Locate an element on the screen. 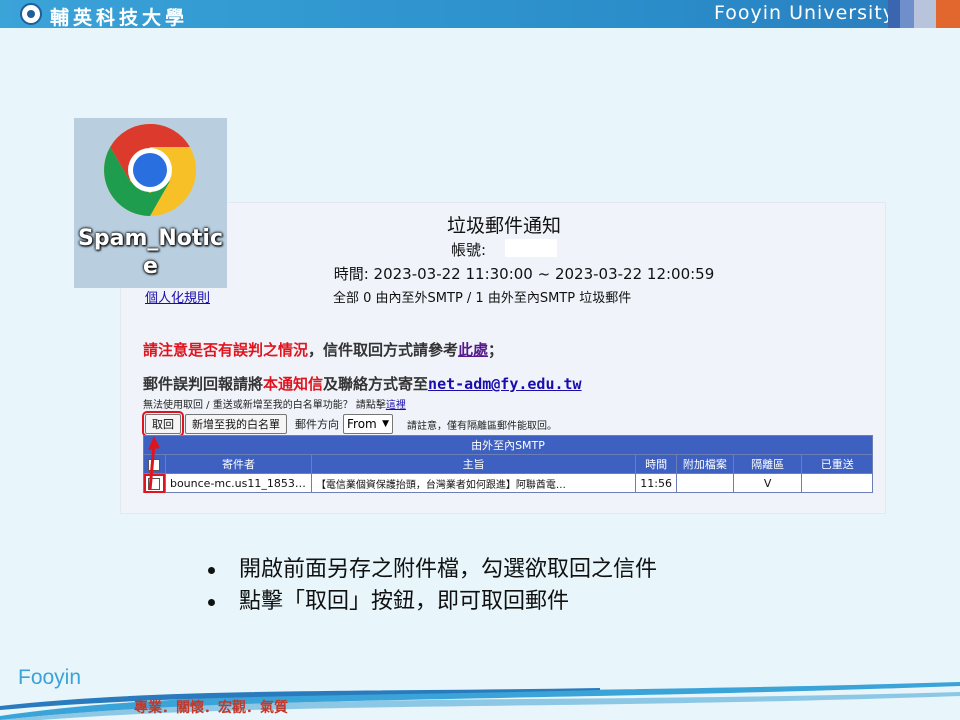  report-email-link: net-adm@fy.edu.tw is located at coordinates (505, 384).